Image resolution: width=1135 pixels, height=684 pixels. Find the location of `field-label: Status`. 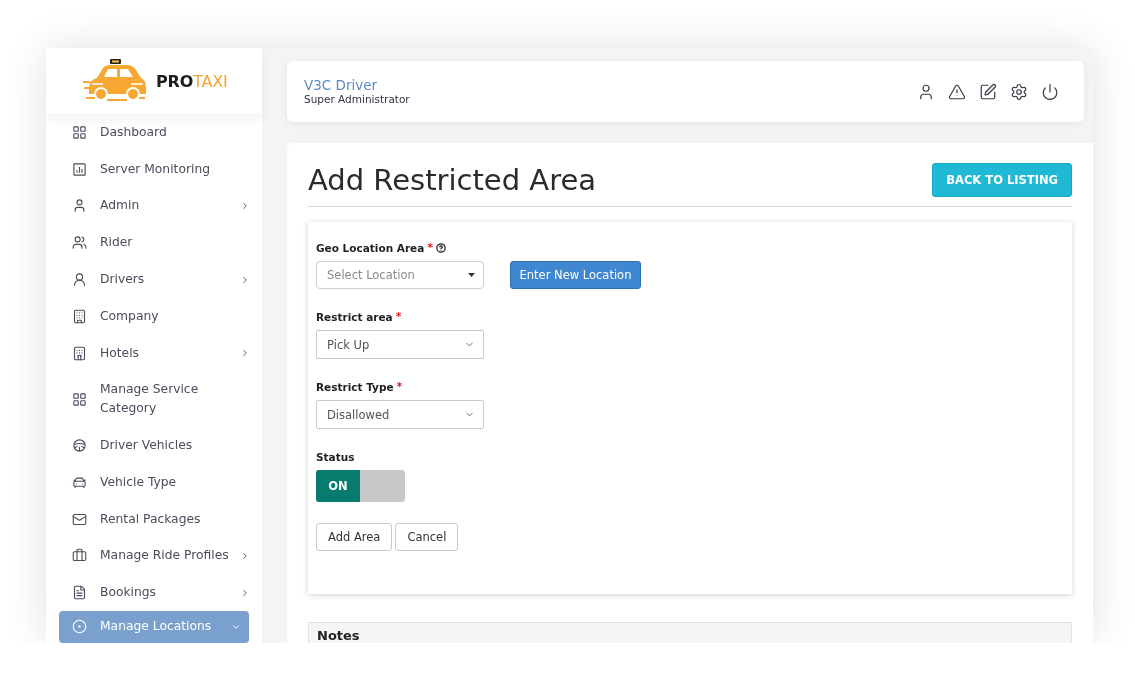

field-label: Status is located at coordinates (335, 457).